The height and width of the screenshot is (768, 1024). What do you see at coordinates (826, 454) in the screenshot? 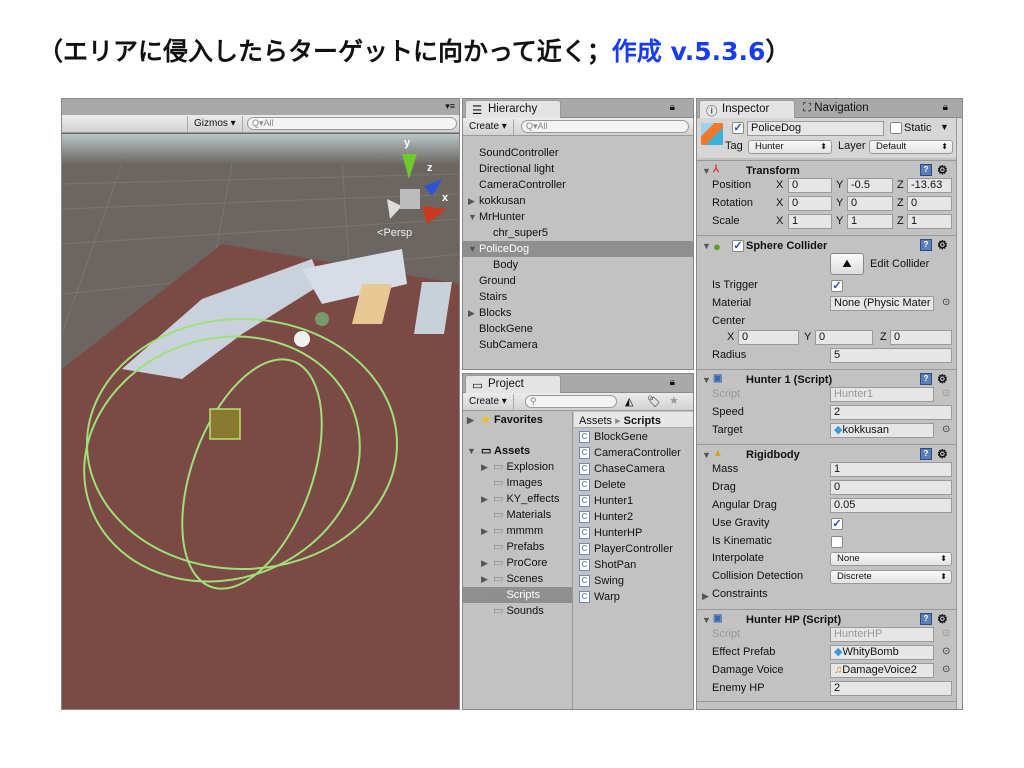
I see `component-header: ▼ ▲ Rigidbody? ⚙` at bounding box center [826, 454].